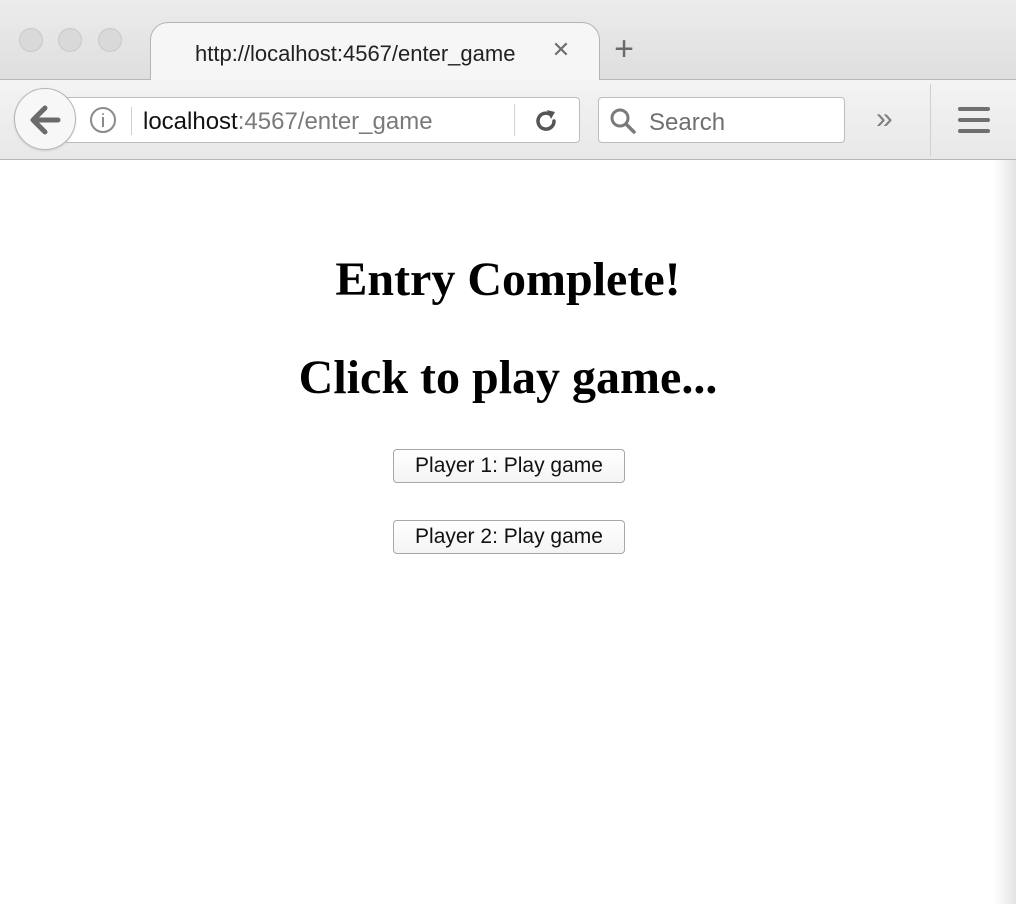  I want to click on window-close-button, so click(31, 40).